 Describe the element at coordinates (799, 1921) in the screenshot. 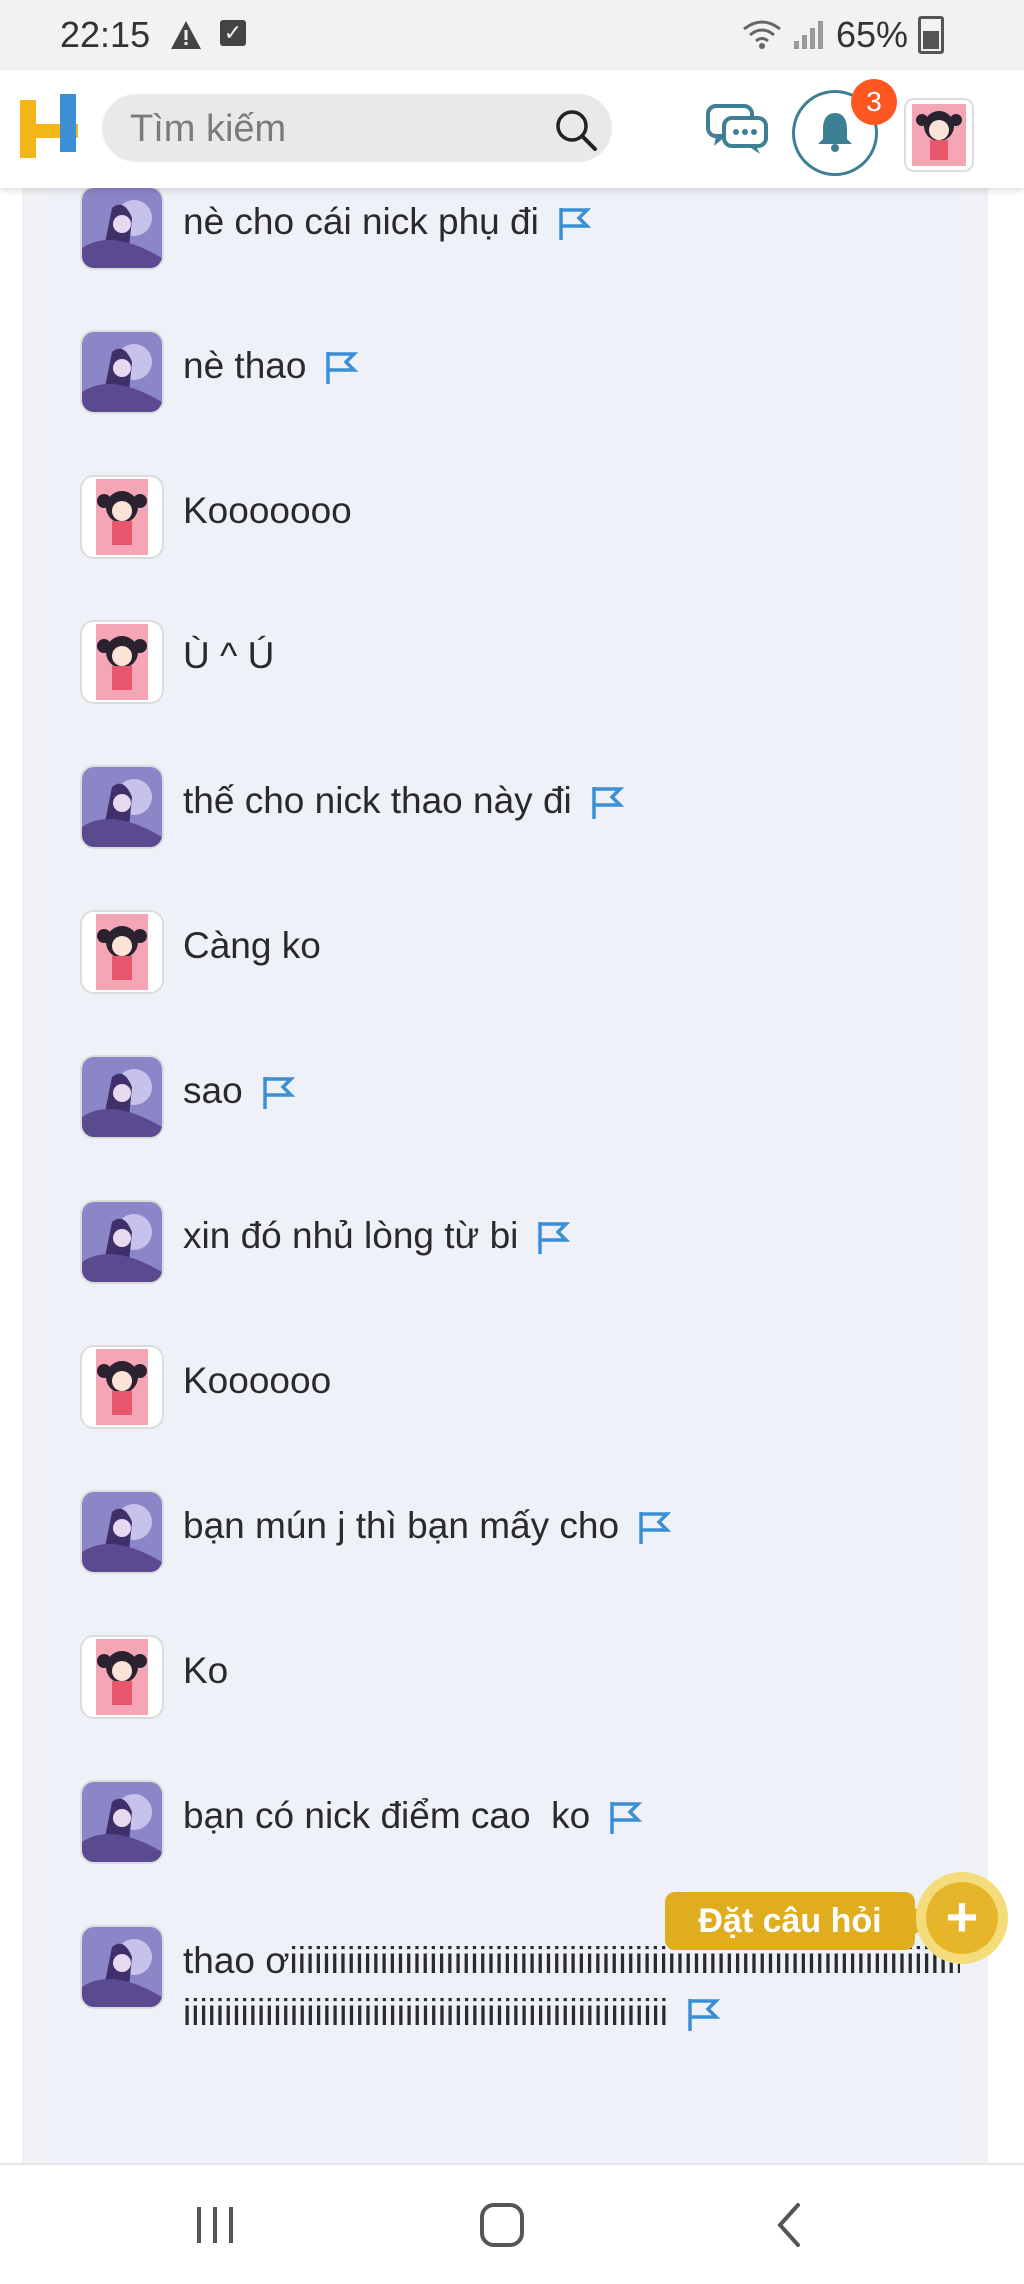

I see `ask-question-label: Đặt câu hỏi` at that location.